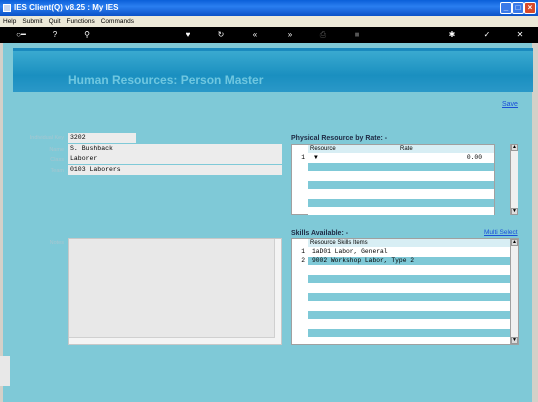 The image size is (538, 402). What do you see at coordinates (269, 35) in the screenshot?
I see `toolbar: ○━ ? ⚲ ♥ ↻ « » ⎙ ■ ✱ ✓ ✕` at bounding box center [269, 35].